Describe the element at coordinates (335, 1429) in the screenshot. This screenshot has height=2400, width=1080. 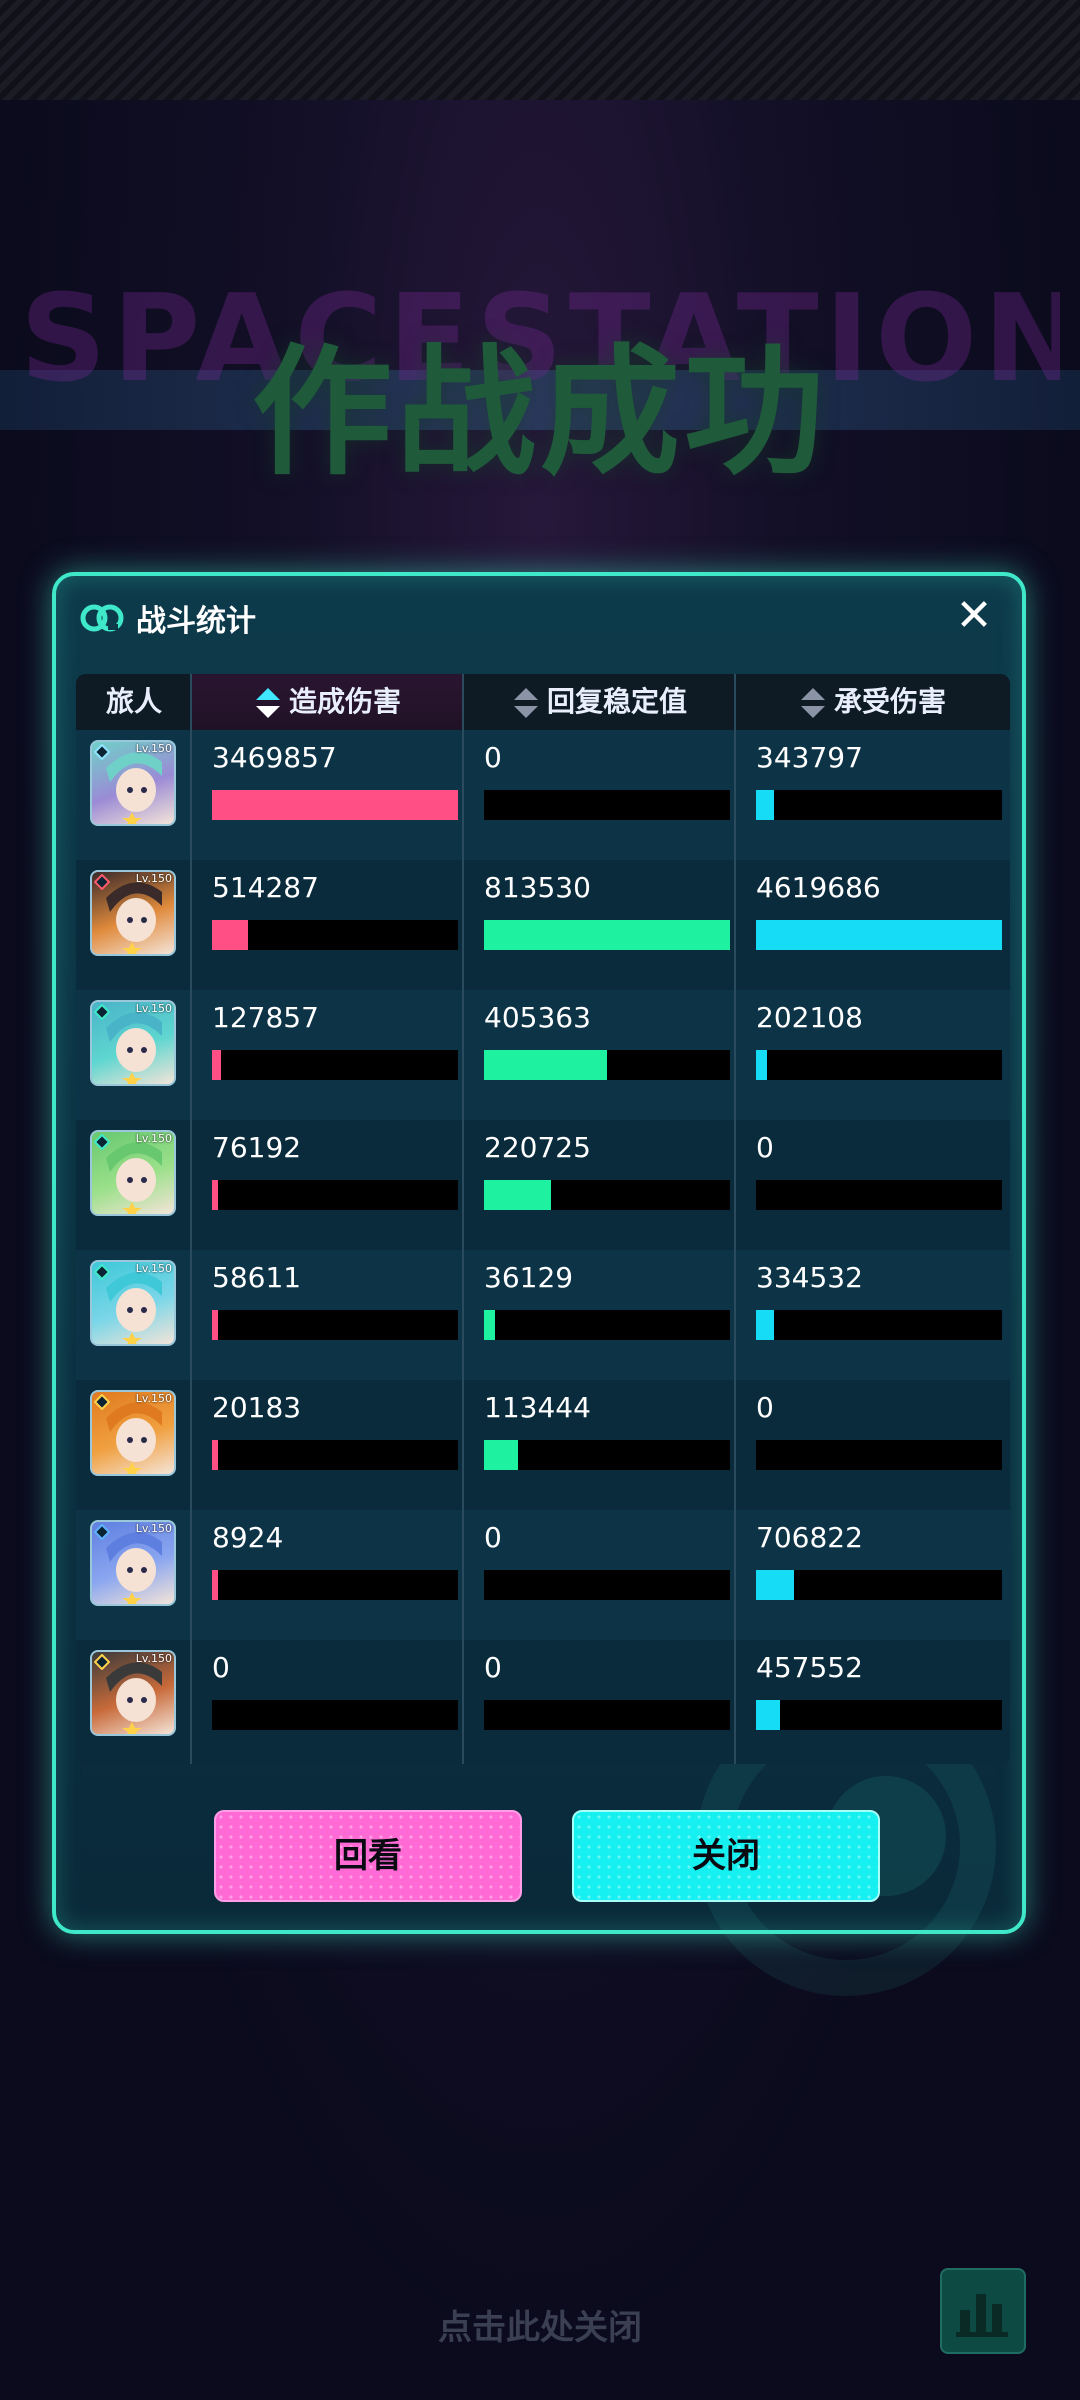
I see `stat-cell-damage-dealt: 20183` at that location.